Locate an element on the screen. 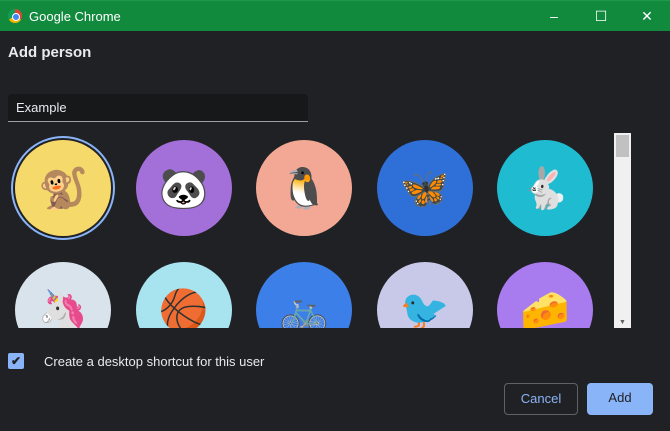 The height and width of the screenshot is (431, 670). monkey-icon: 🐒 is located at coordinates (63, 188).